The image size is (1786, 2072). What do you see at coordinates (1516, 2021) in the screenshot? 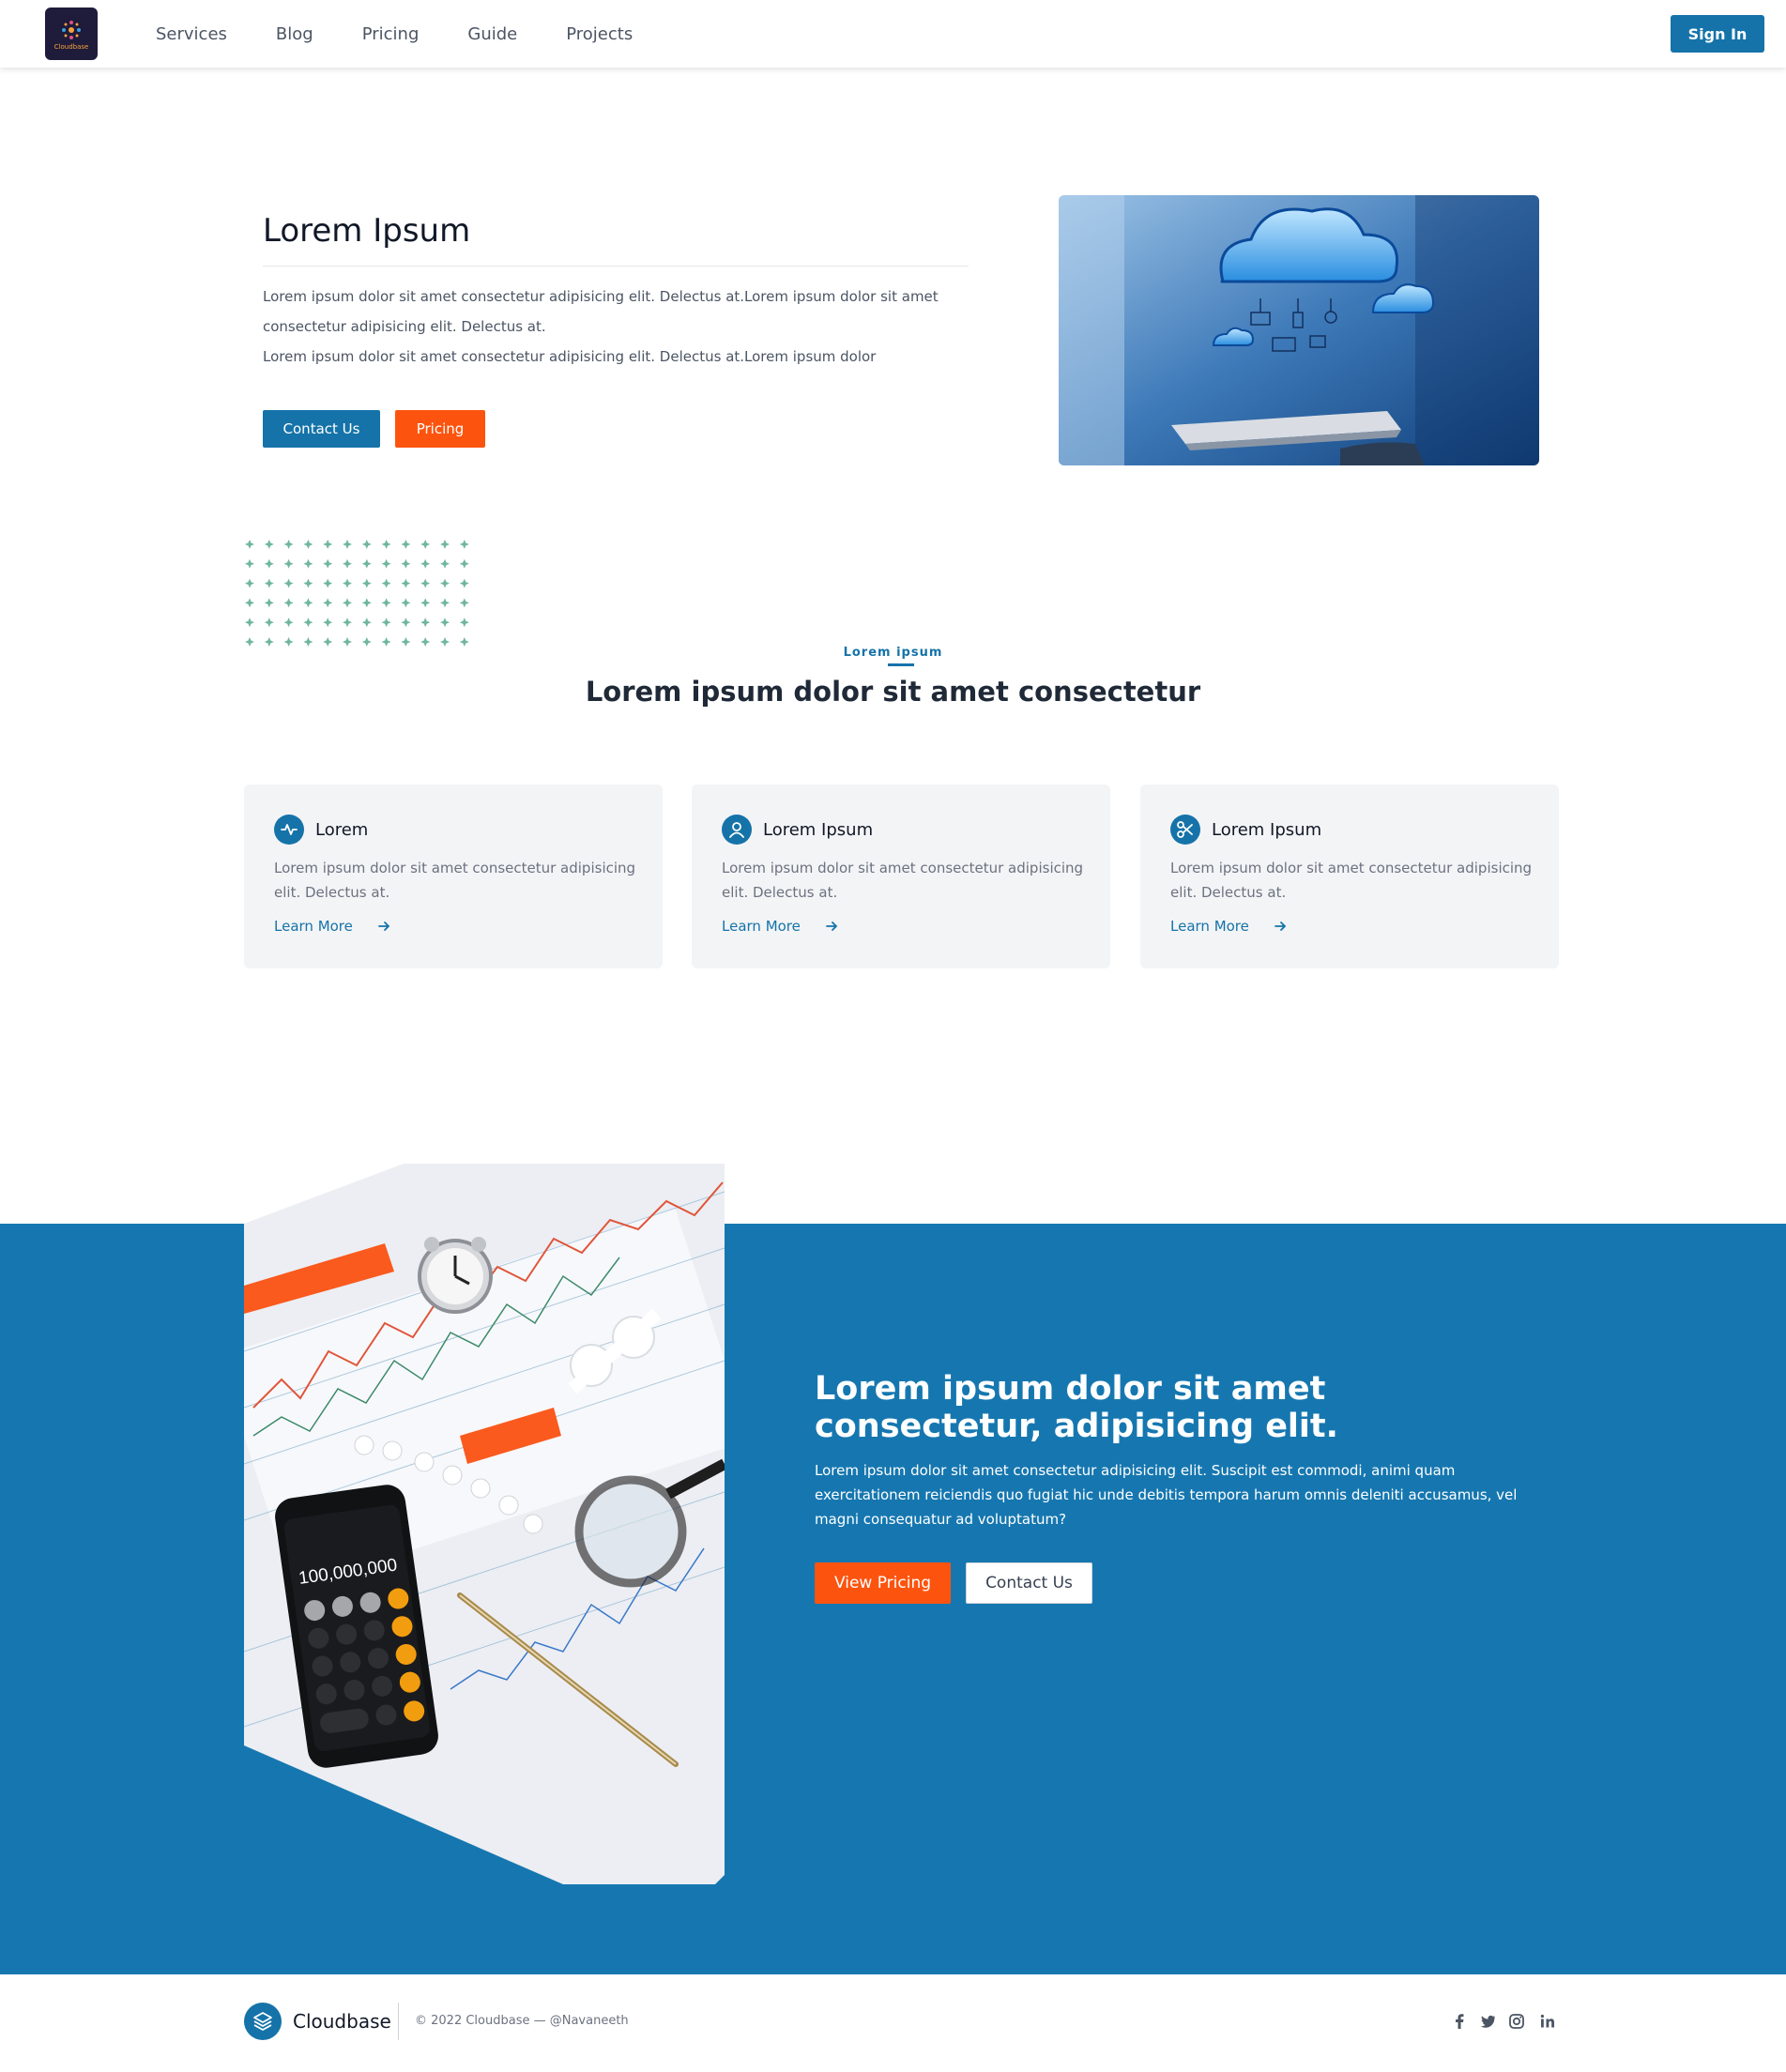
I see `instagram-icon` at bounding box center [1516, 2021].